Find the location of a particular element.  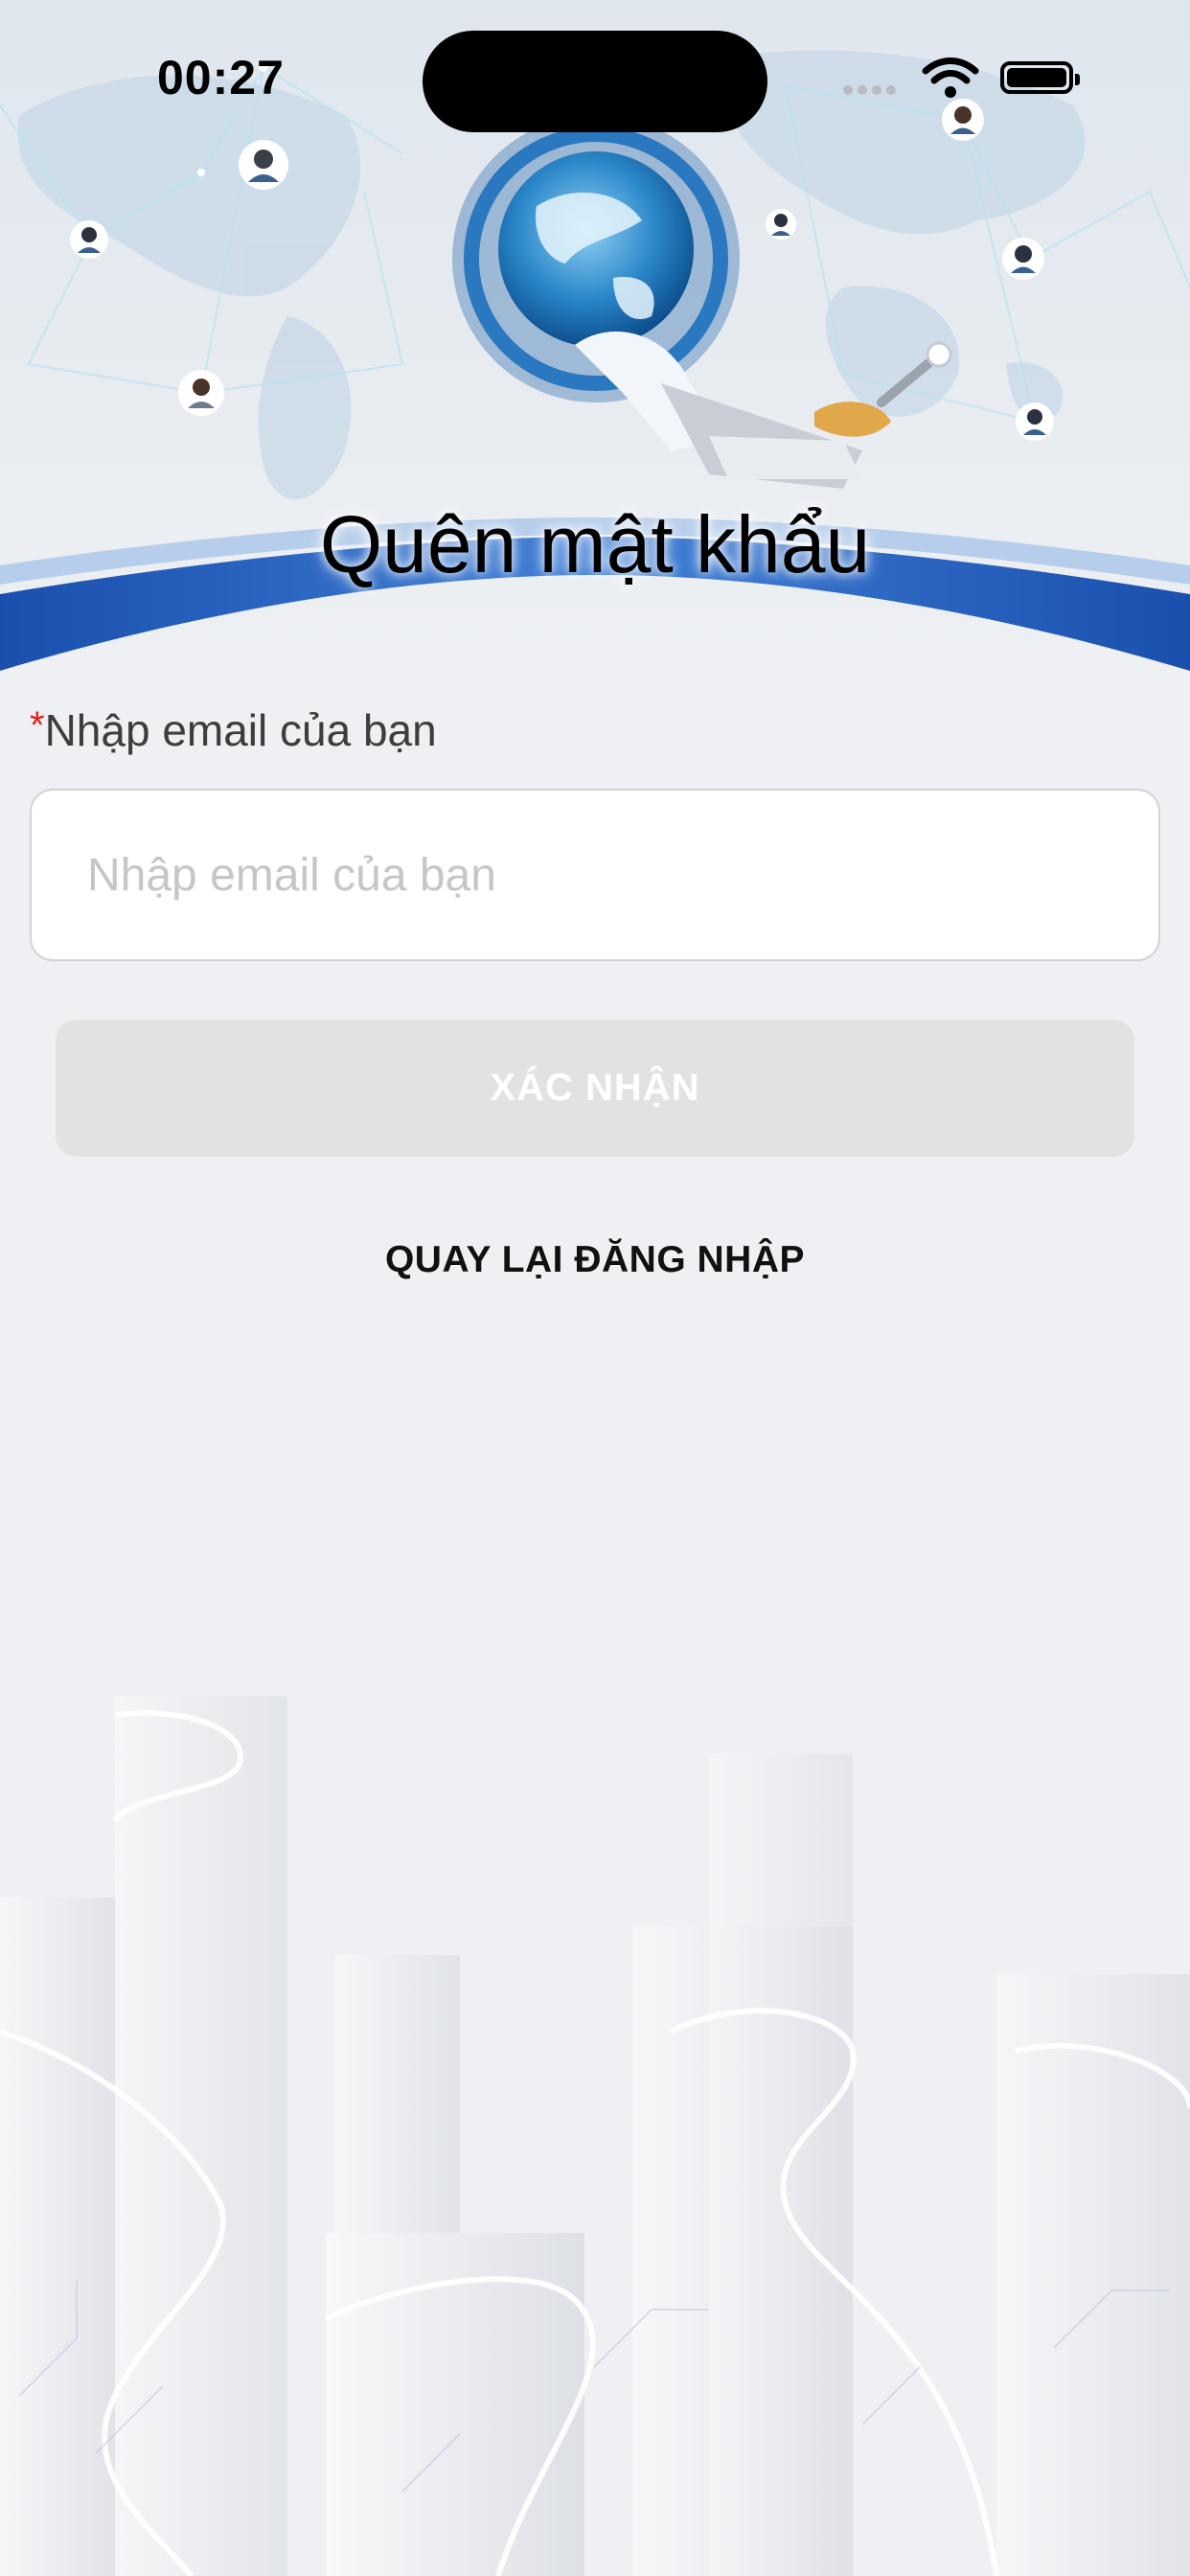

battery-icon is located at coordinates (1040, 77).